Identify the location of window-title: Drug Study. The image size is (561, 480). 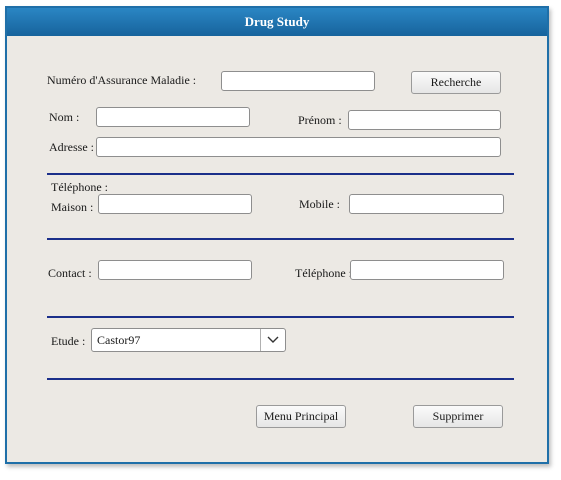
(277, 21).